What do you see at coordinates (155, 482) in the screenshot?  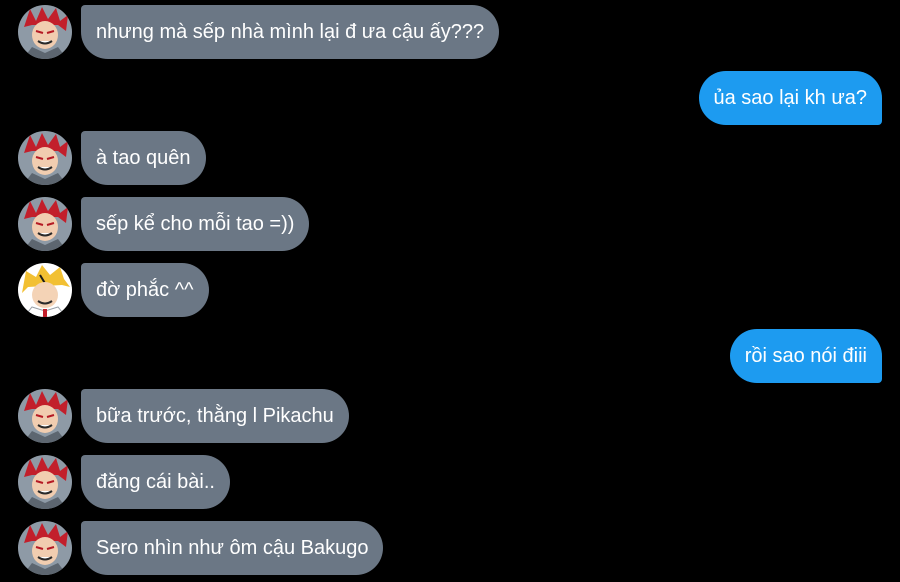 I see `message-bubble-incoming: đăng cái bài..` at bounding box center [155, 482].